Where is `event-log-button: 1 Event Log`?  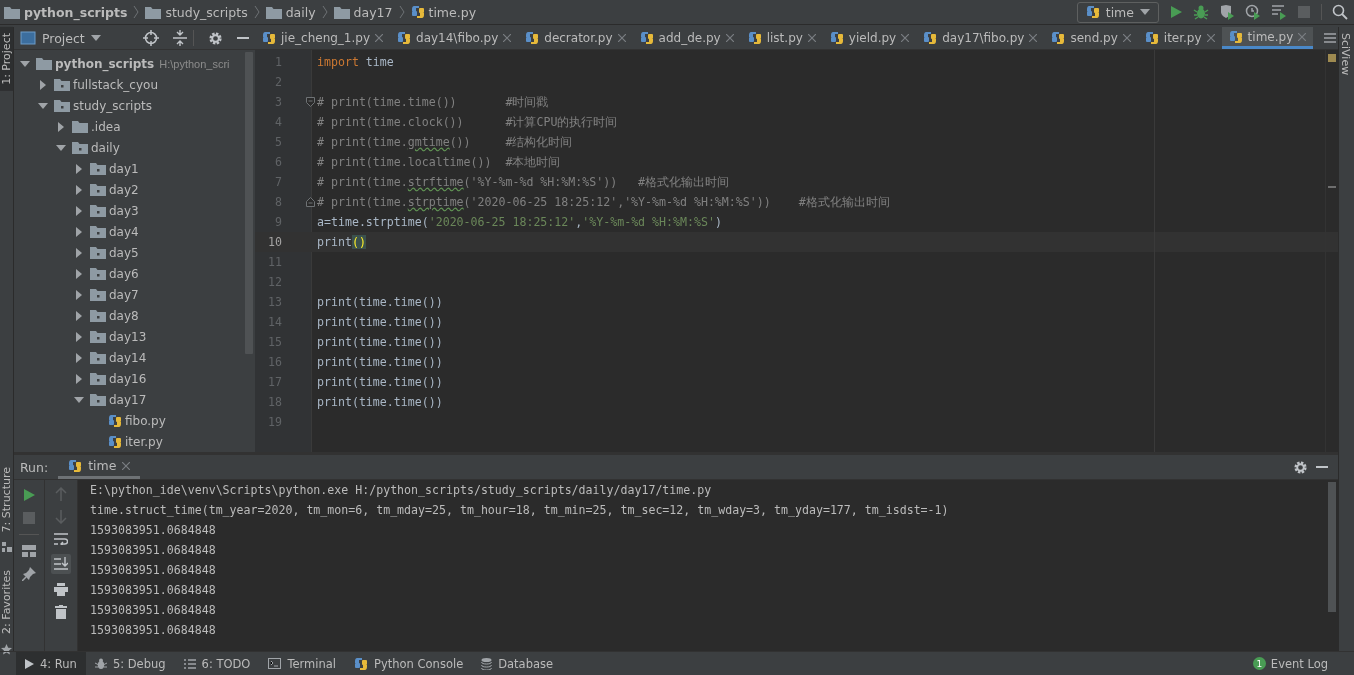 event-log-button: 1 Event Log is located at coordinates (1299, 663).